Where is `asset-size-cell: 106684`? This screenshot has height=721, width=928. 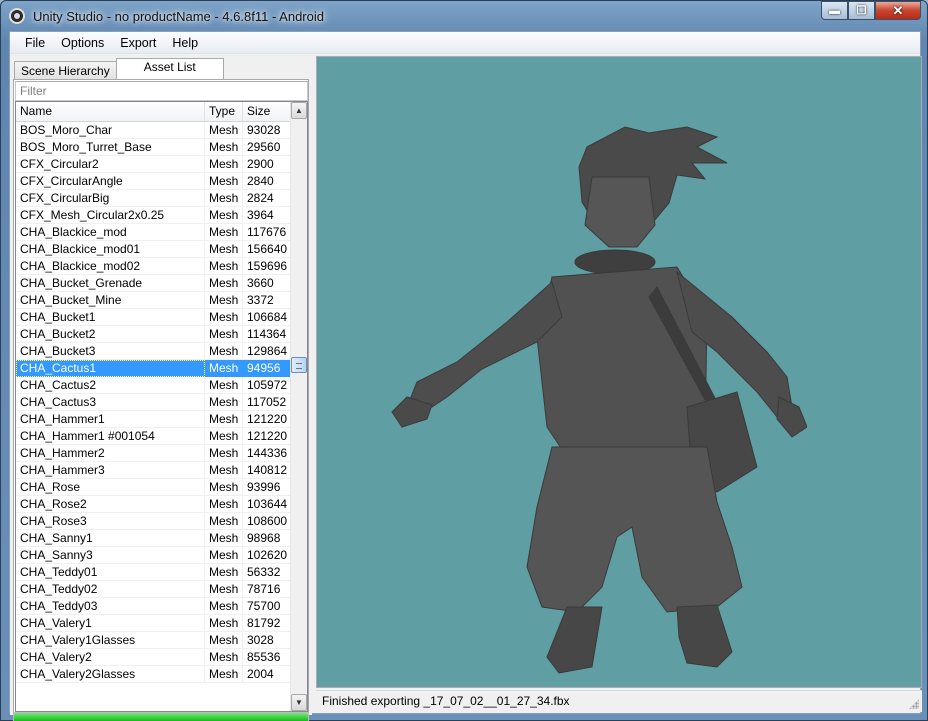
asset-size-cell: 106684 is located at coordinates (267, 317).